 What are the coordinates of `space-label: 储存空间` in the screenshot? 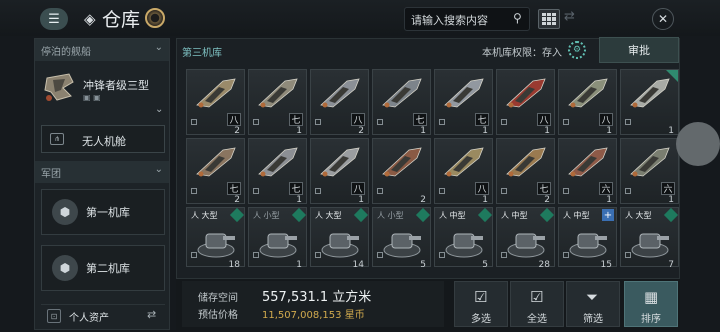 It's located at (218, 298).